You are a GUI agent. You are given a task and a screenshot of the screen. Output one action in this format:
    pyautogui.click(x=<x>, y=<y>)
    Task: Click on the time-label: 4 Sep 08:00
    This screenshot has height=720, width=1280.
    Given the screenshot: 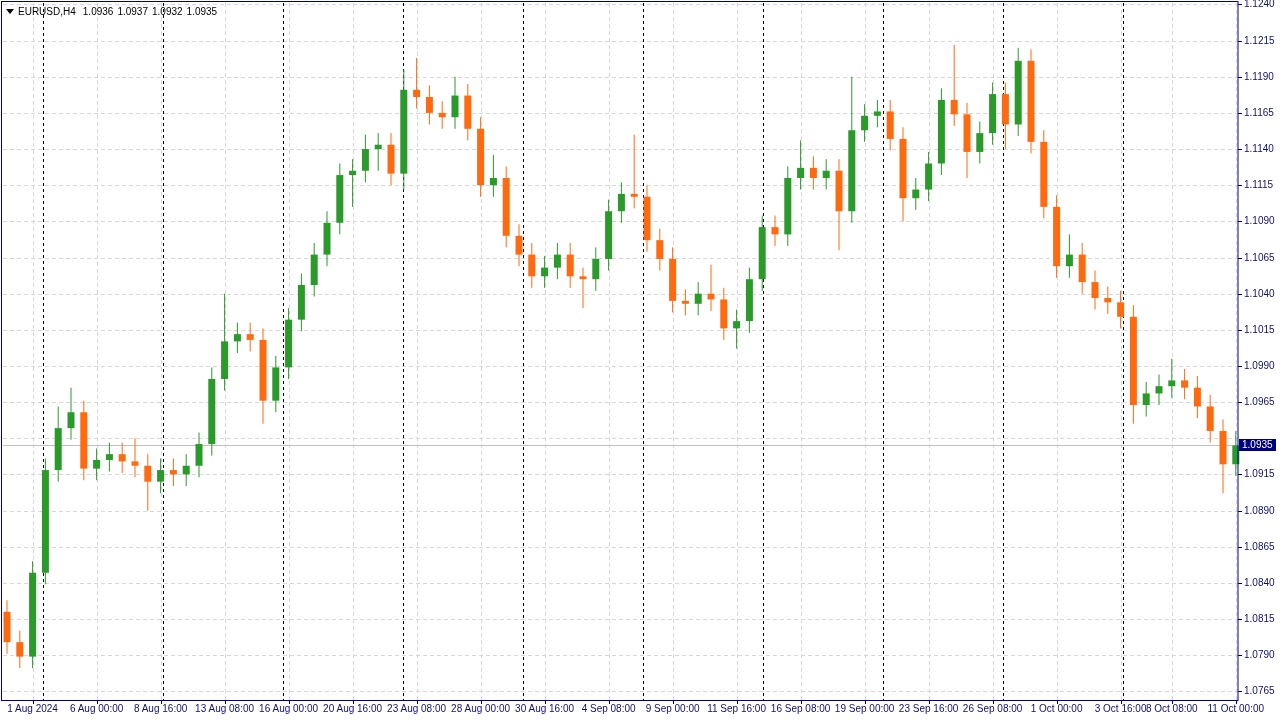 What is the action you would take?
    pyautogui.click(x=608, y=709)
    